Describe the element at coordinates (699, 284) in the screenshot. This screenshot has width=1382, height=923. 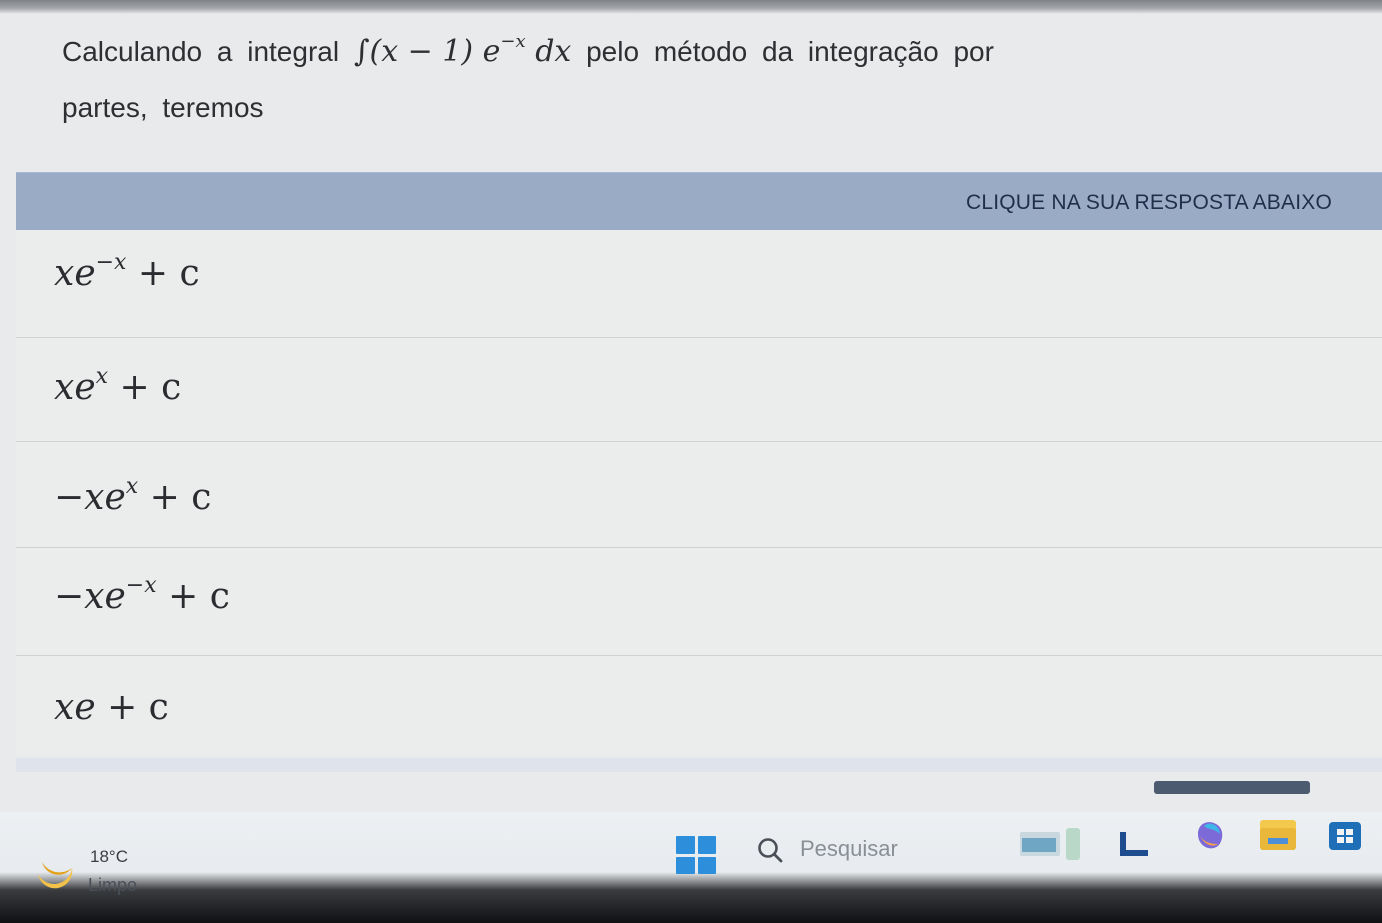
I see `answer-option-1: xe−x + c` at that location.